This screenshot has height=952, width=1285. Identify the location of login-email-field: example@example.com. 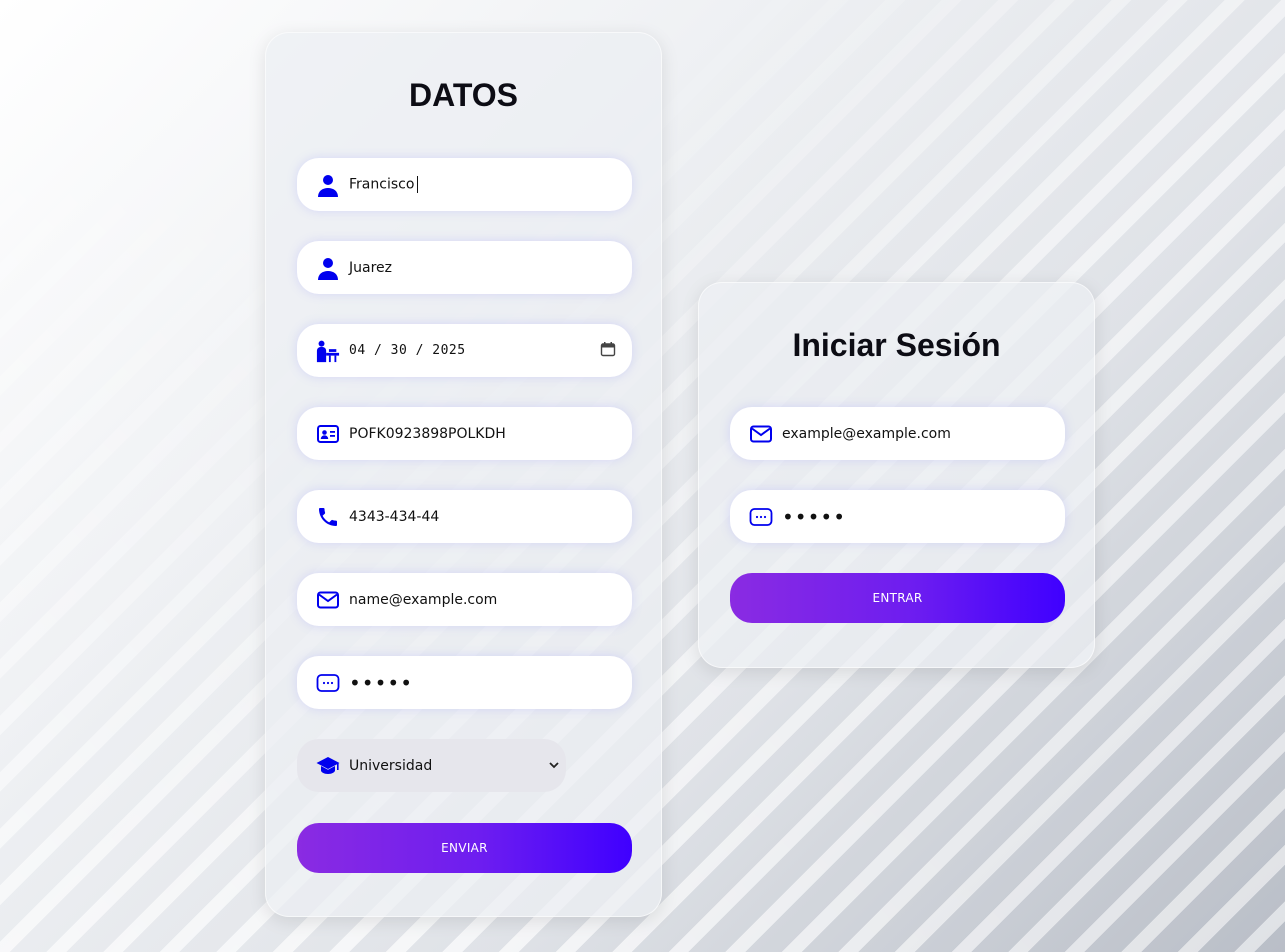
(897, 433).